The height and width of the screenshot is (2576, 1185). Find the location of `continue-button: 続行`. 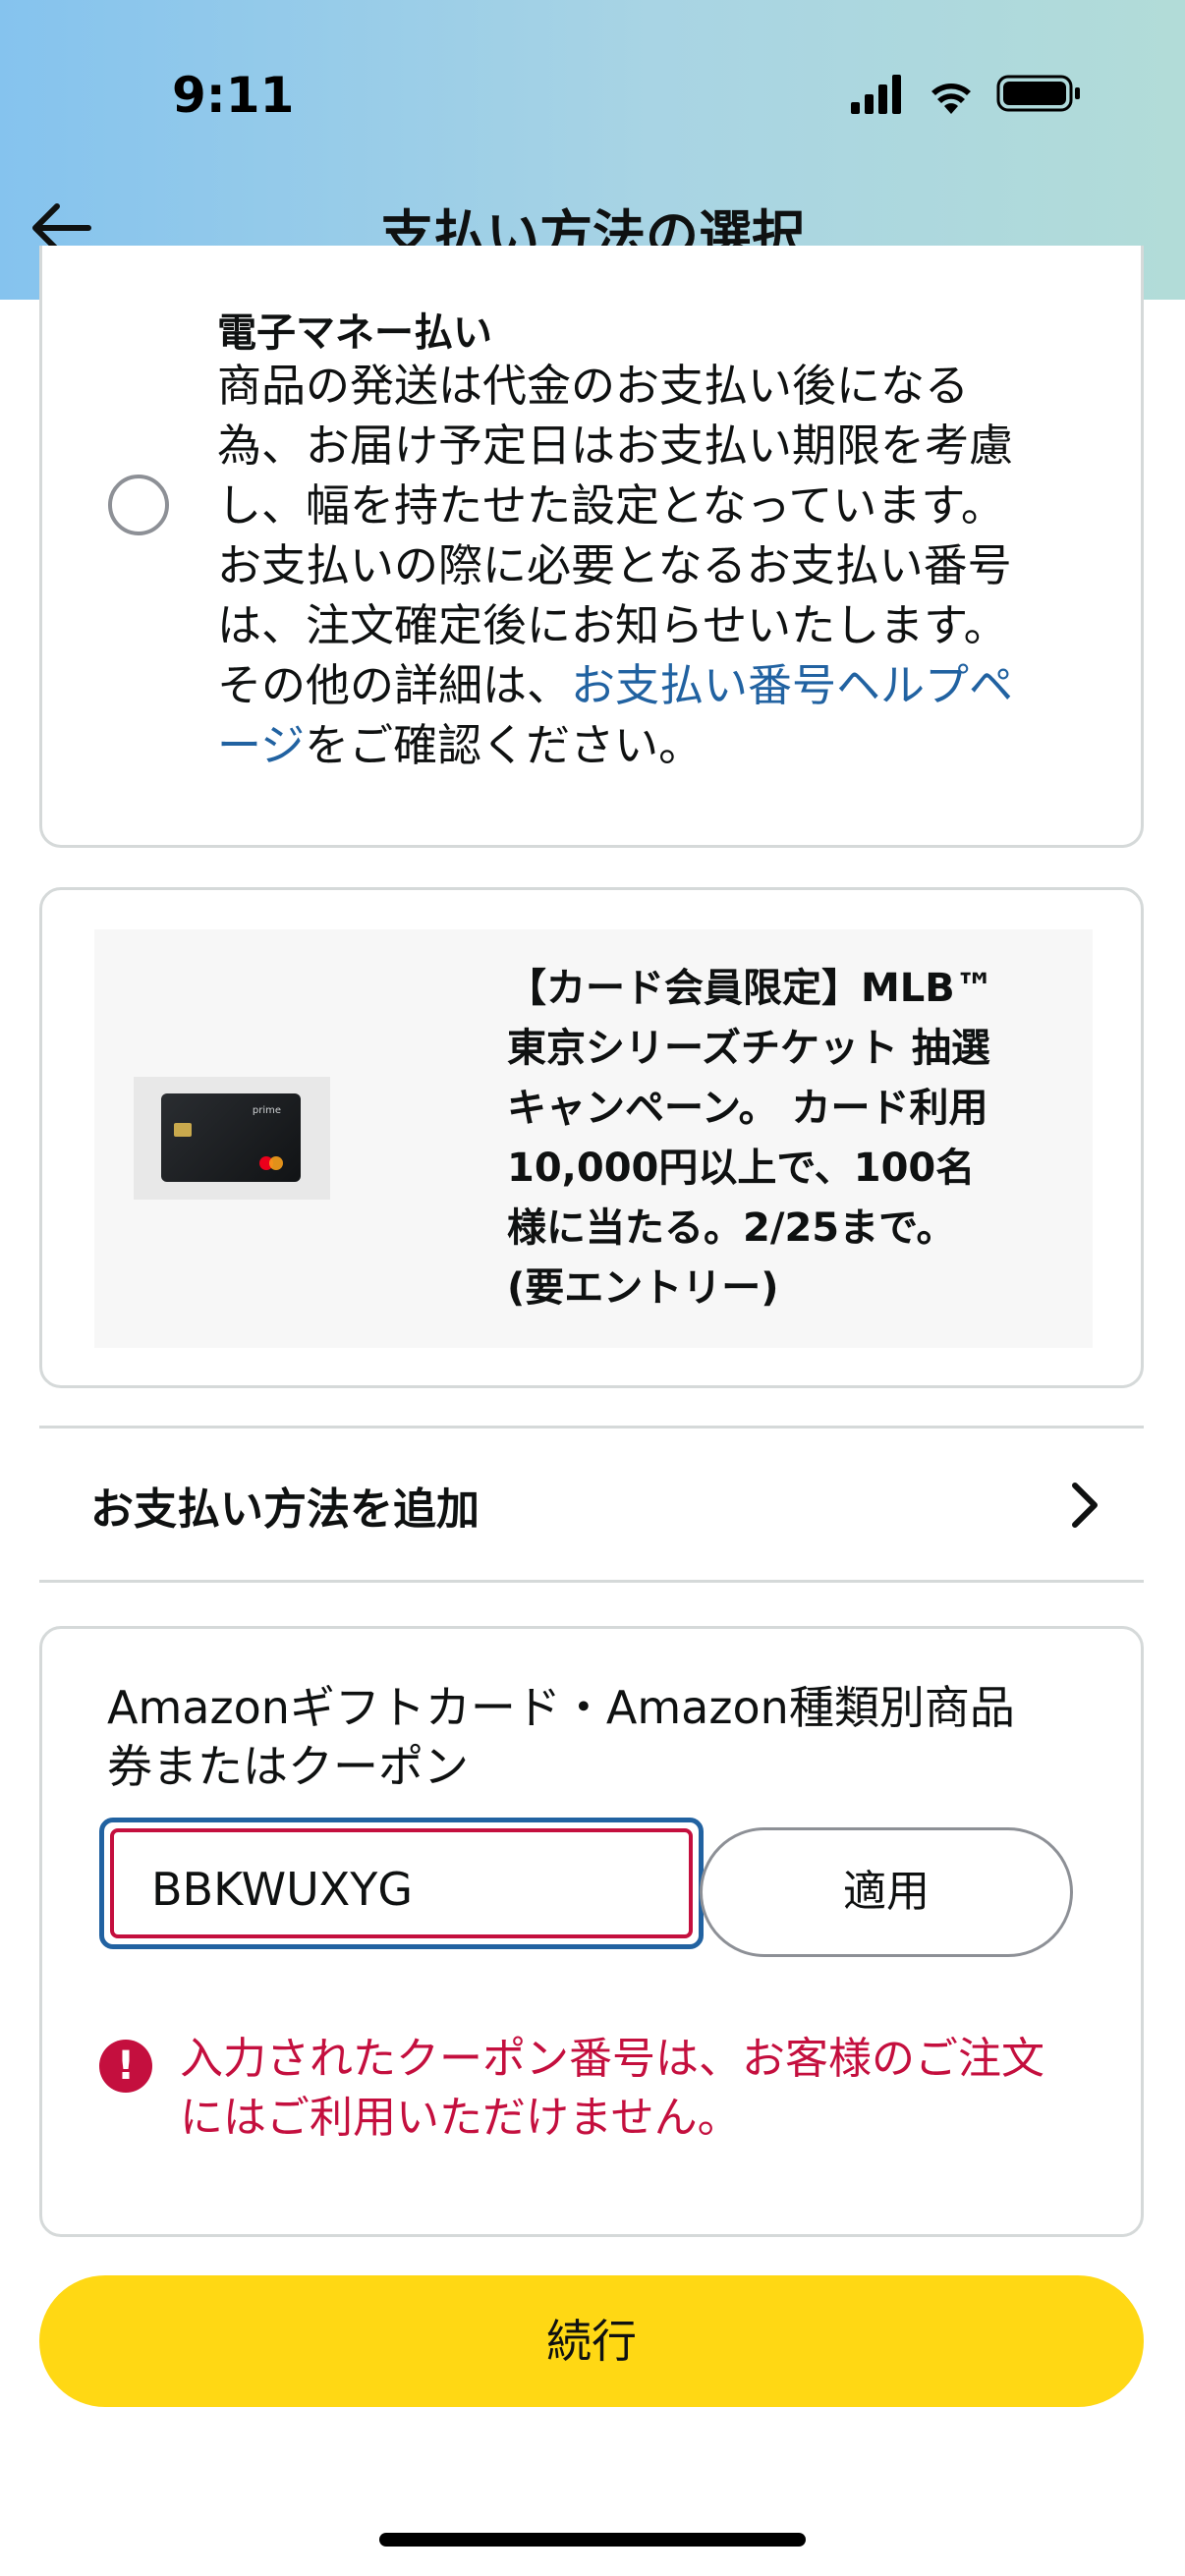

continue-button: 続行 is located at coordinates (592, 2341).